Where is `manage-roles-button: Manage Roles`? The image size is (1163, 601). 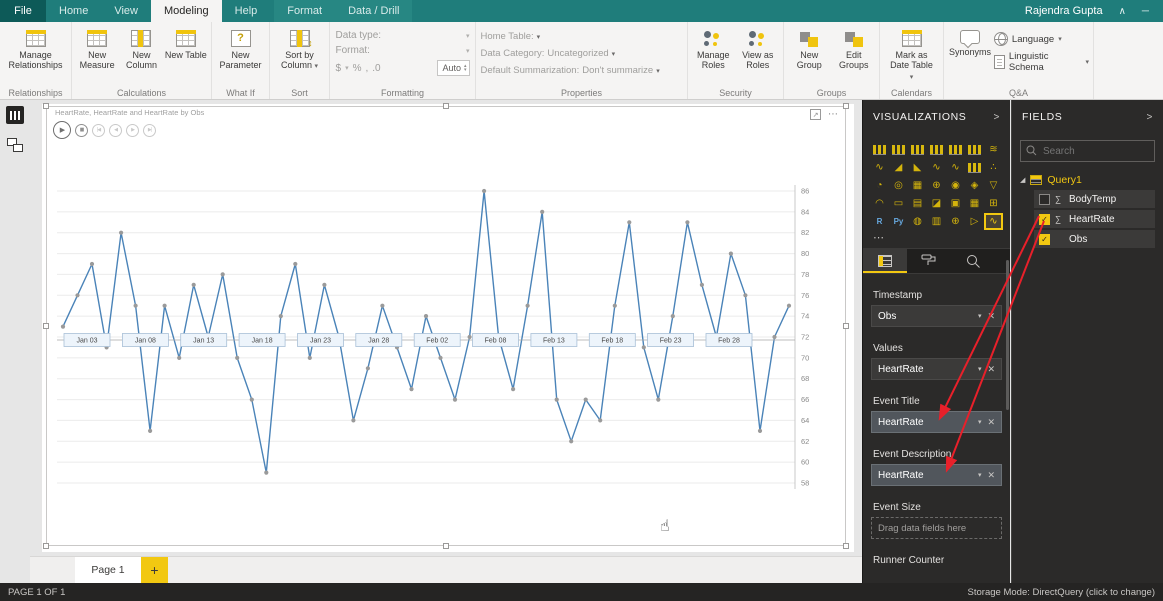 manage-roles-button: Manage Roles is located at coordinates (713, 56).